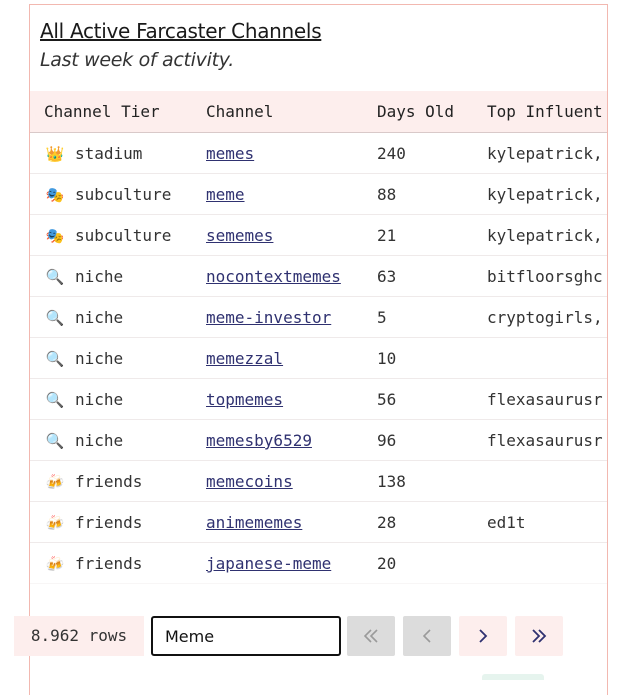  I want to click on next-page-button, so click(483, 636).